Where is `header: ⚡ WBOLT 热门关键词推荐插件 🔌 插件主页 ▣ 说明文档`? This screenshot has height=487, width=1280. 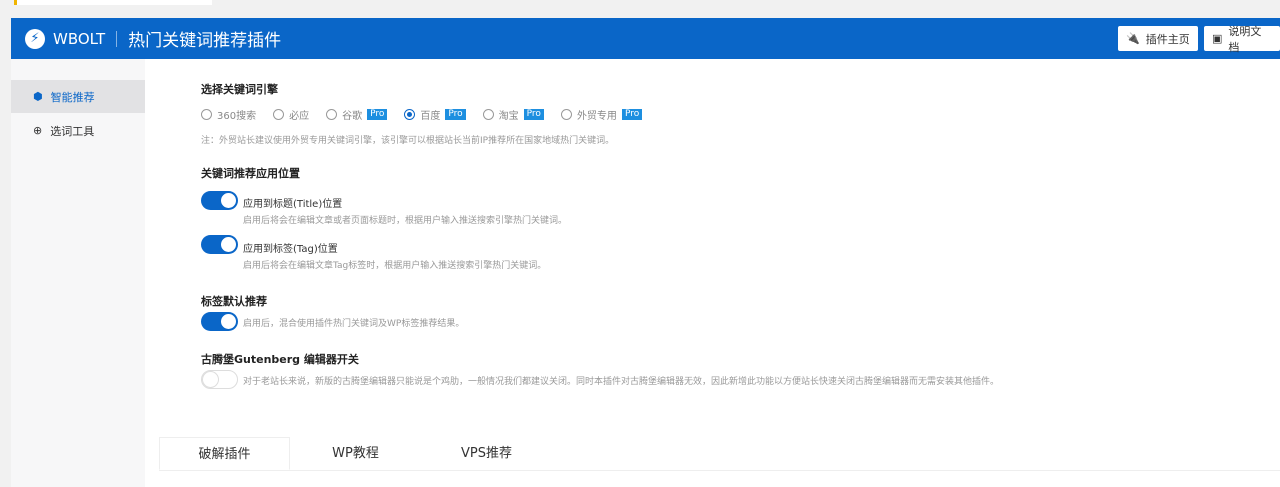
header: ⚡ WBOLT 热门关键词推荐插件 🔌 插件主页 ▣ 说明文档 is located at coordinates (645, 38).